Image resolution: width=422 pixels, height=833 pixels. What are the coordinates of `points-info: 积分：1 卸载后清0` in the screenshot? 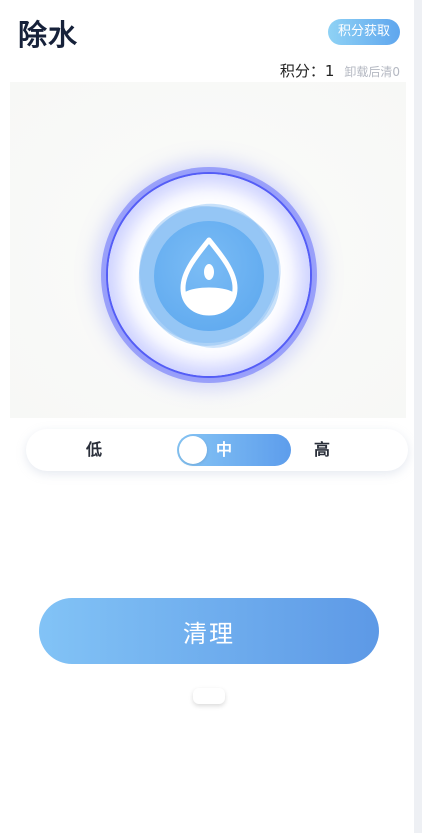 It's located at (340, 70).